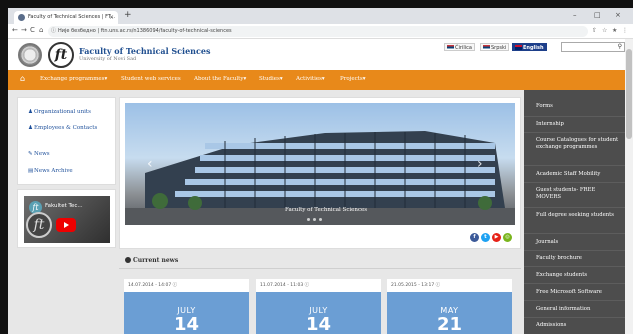 Image resolution: width=633 pixels, height=334 pixels. I want to click on news-card: 21.05.2015 - 13:17 ⓘ MAY 21, so click(449, 306).